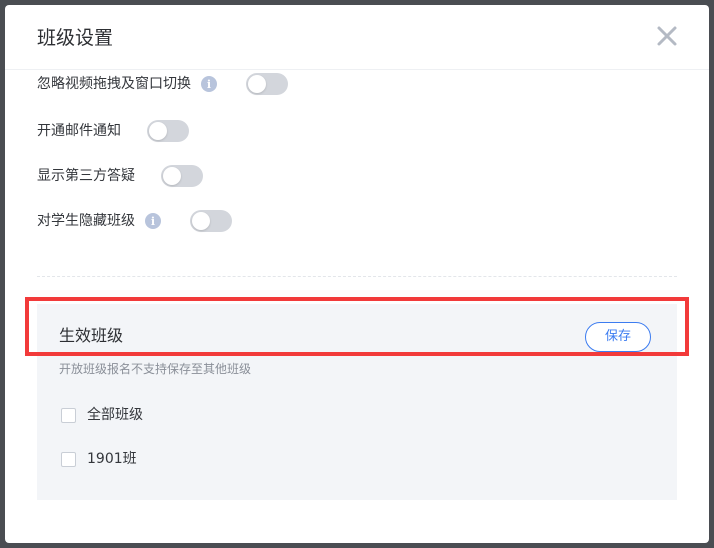 The height and width of the screenshot is (548, 714). Describe the element at coordinates (112, 459) in the screenshot. I see `option-label: 1901班` at that location.